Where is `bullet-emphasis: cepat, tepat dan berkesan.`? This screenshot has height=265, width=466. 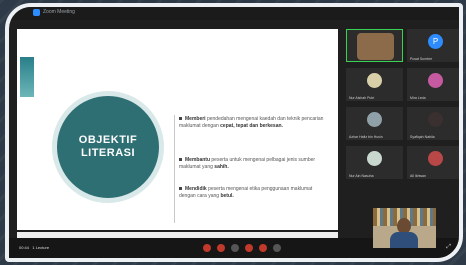
bullet-emphasis: cepat, tepat dan berkesan. is located at coordinates (251, 125).